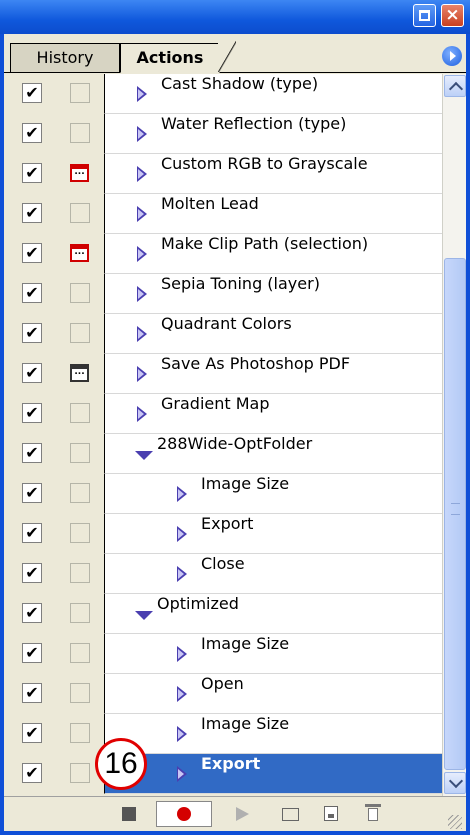 The height and width of the screenshot is (835, 470). I want to click on vertical-scrollbar, so click(454, 435).